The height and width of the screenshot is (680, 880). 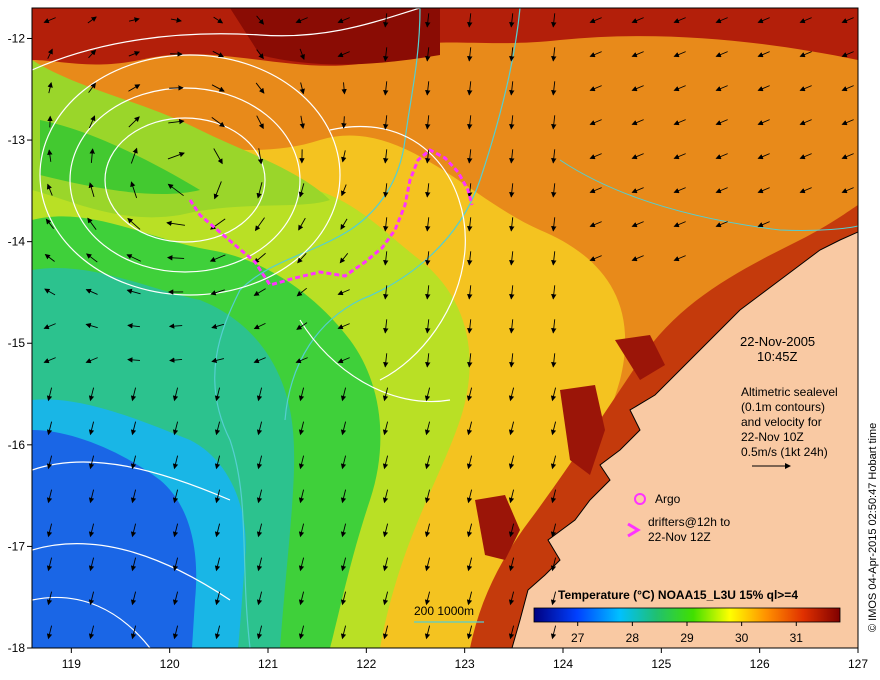 I want to click on y-tick-label: -14, so click(x=17, y=242).